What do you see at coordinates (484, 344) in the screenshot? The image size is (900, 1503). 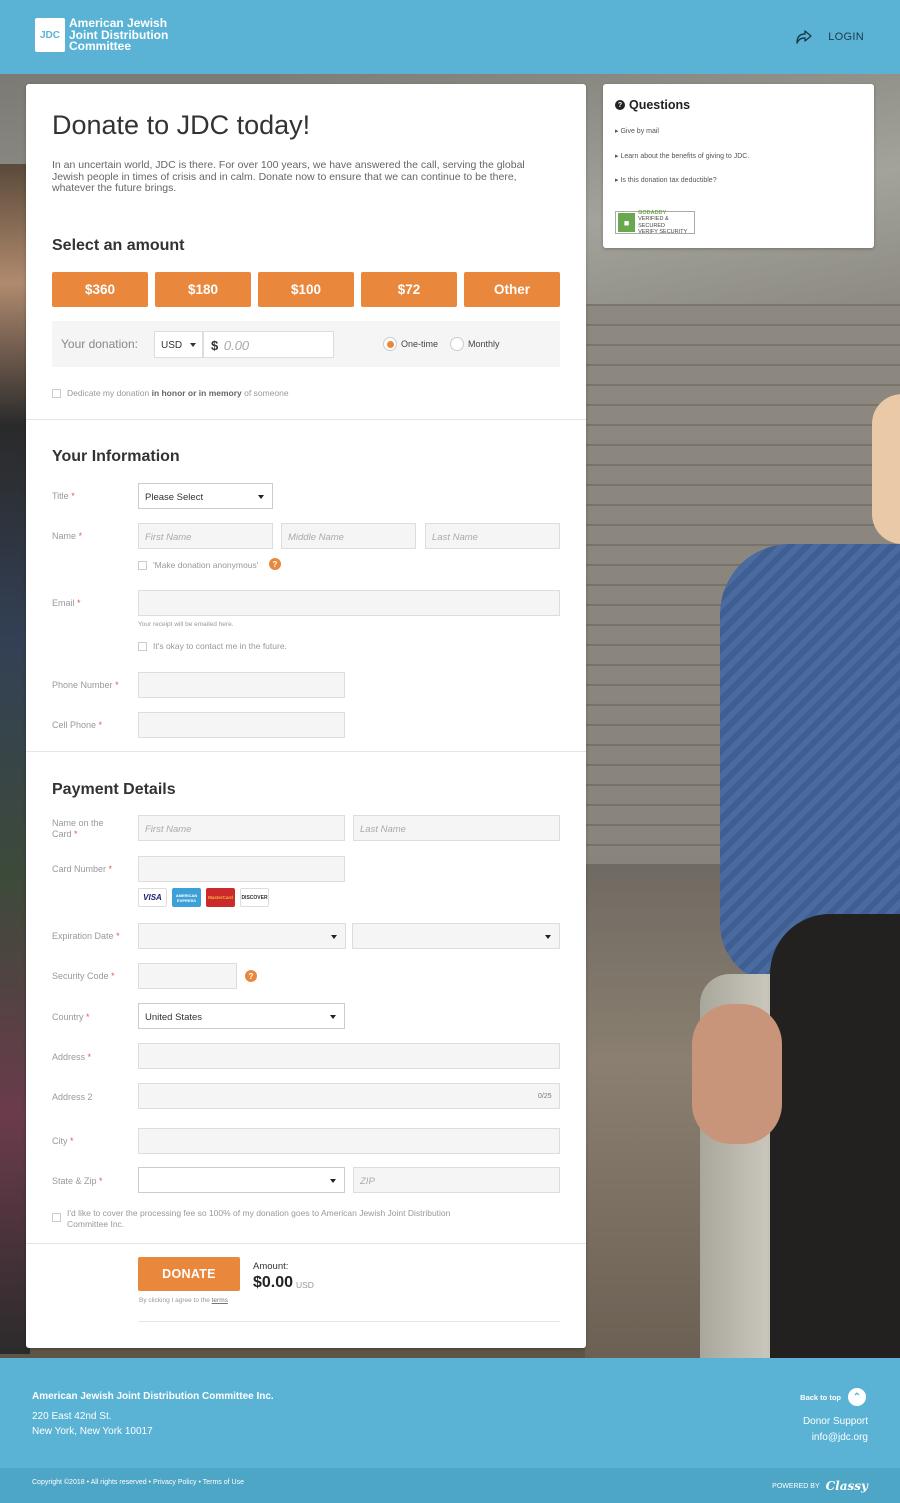 I see `monthly-label: Monthly` at bounding box center [484, 344].